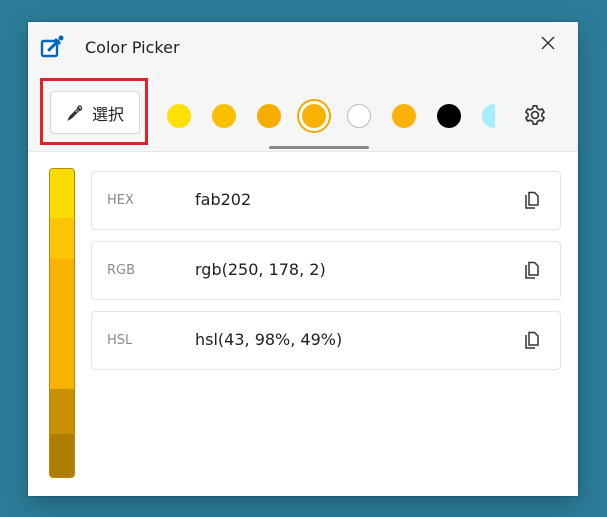 The width and height of the screenshot is (607, 517). I want to click on hsl-format-row: HSL hsl(43, 98%, 49%), so click(326, 340).